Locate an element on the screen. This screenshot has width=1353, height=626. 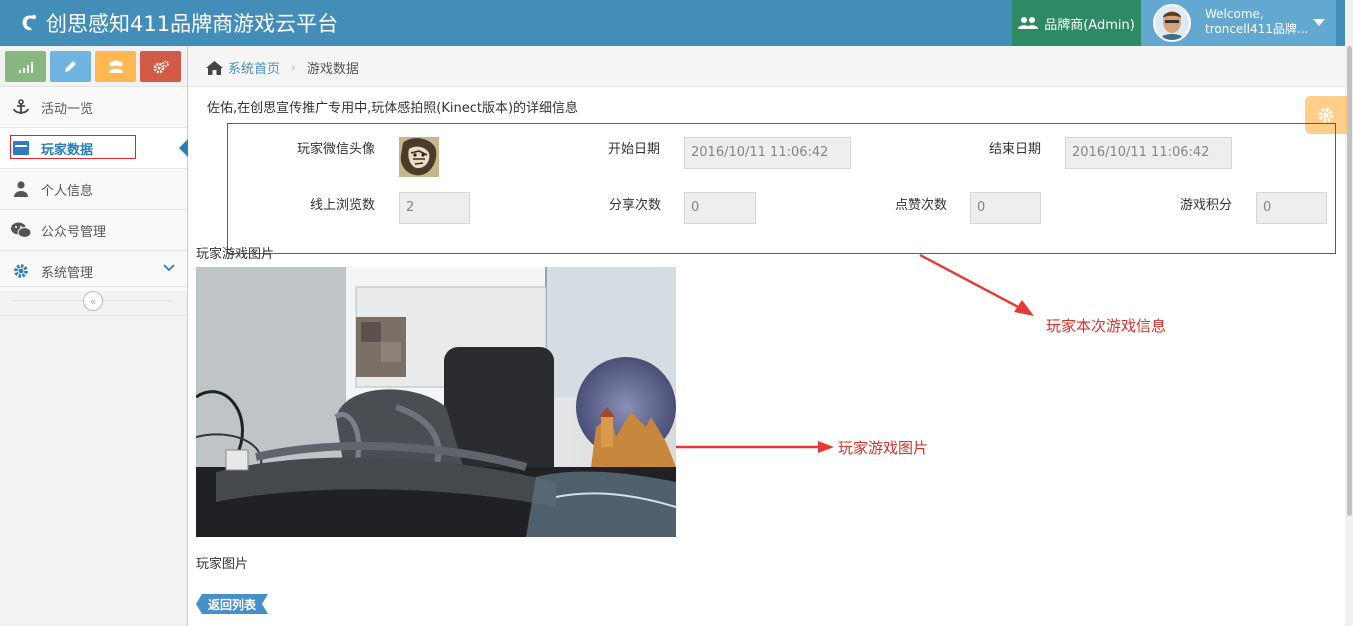
annotation-game-photo: 玩家游戏图片 is located at coordinates (883, 448).